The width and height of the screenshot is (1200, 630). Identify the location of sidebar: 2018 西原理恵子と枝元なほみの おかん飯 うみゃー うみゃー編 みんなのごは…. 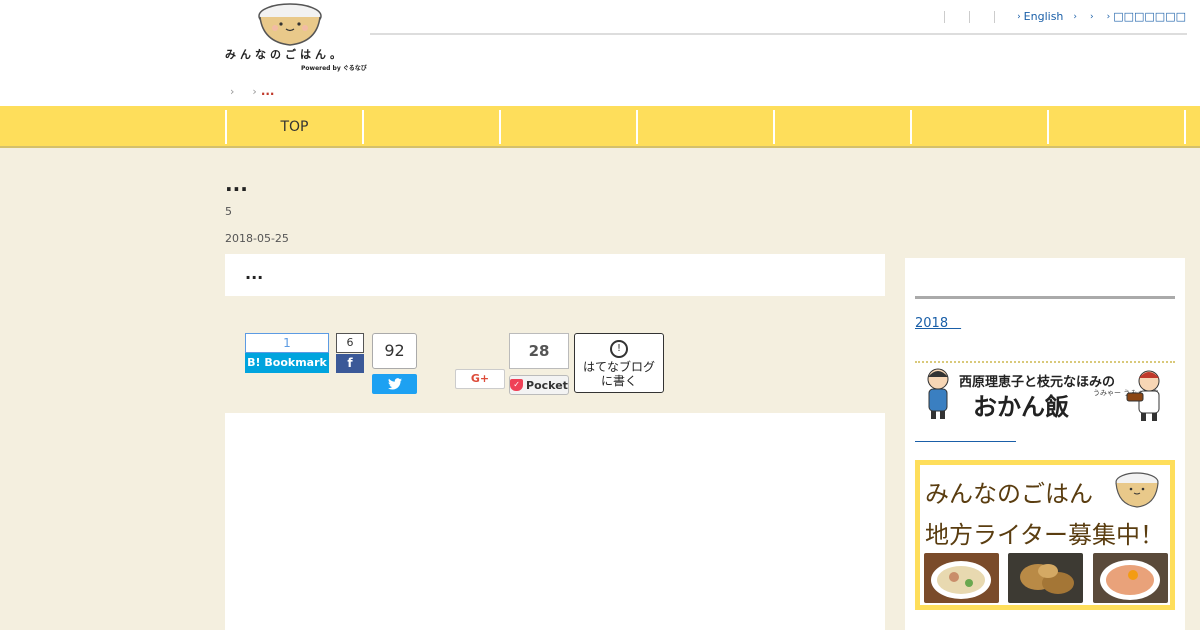
(1045, 444).